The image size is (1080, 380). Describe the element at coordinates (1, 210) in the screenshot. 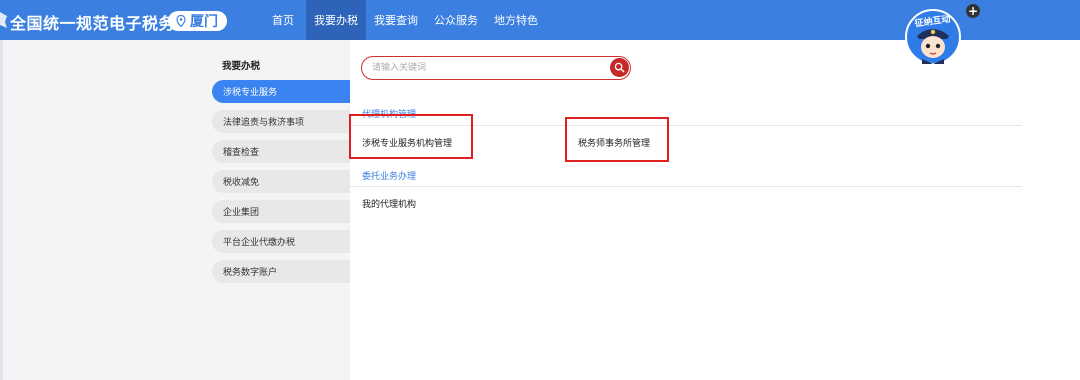

I see `sidebar-edge` at that location.